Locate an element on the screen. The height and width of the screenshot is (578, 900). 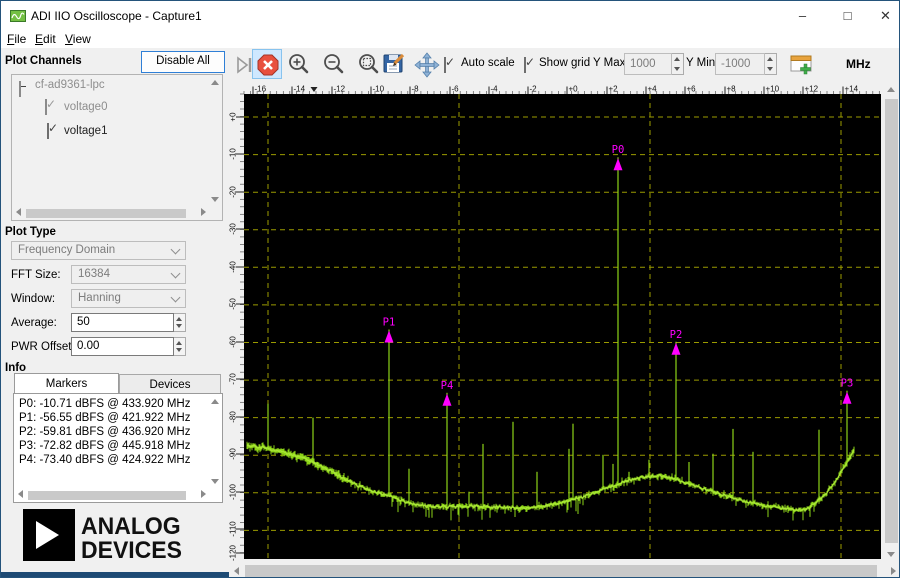
svg-text: +4 is located at coordinates (653, 89).